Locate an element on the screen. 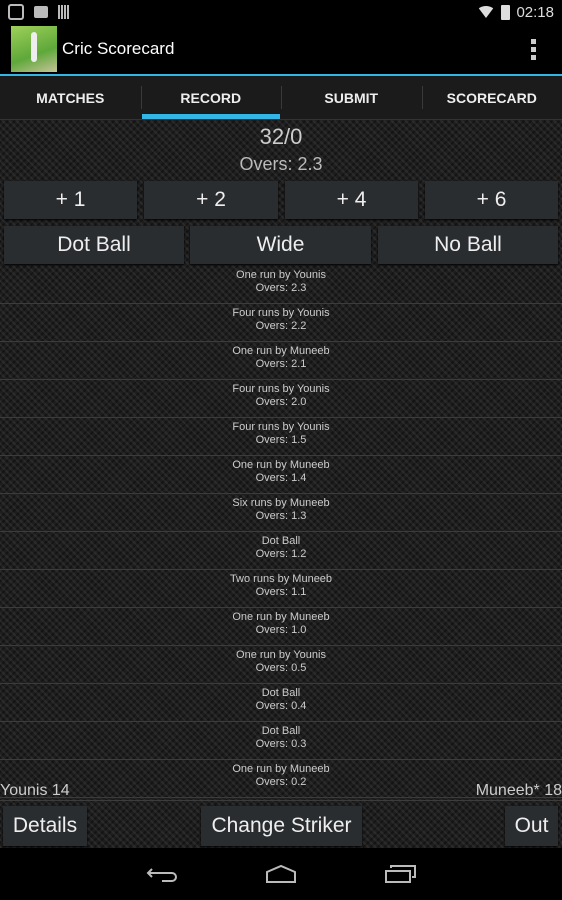  list-item: Two runs by Muneeb Overs: 1.1 is located at coordinates (281, 589).